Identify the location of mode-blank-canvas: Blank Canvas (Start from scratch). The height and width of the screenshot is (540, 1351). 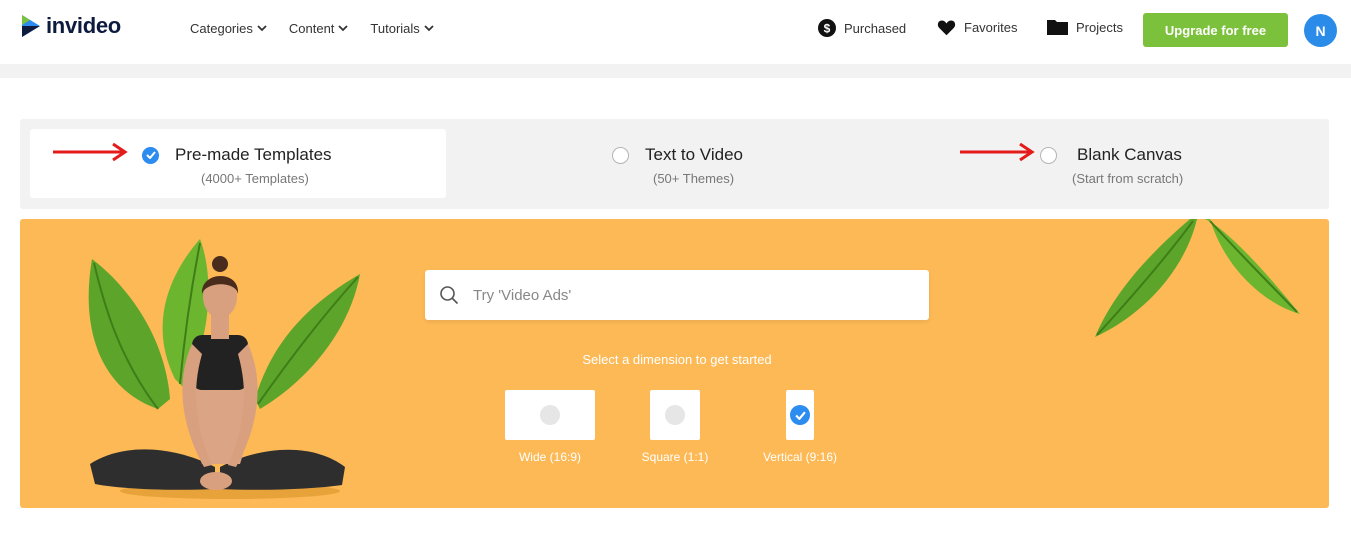
(1100, 163).